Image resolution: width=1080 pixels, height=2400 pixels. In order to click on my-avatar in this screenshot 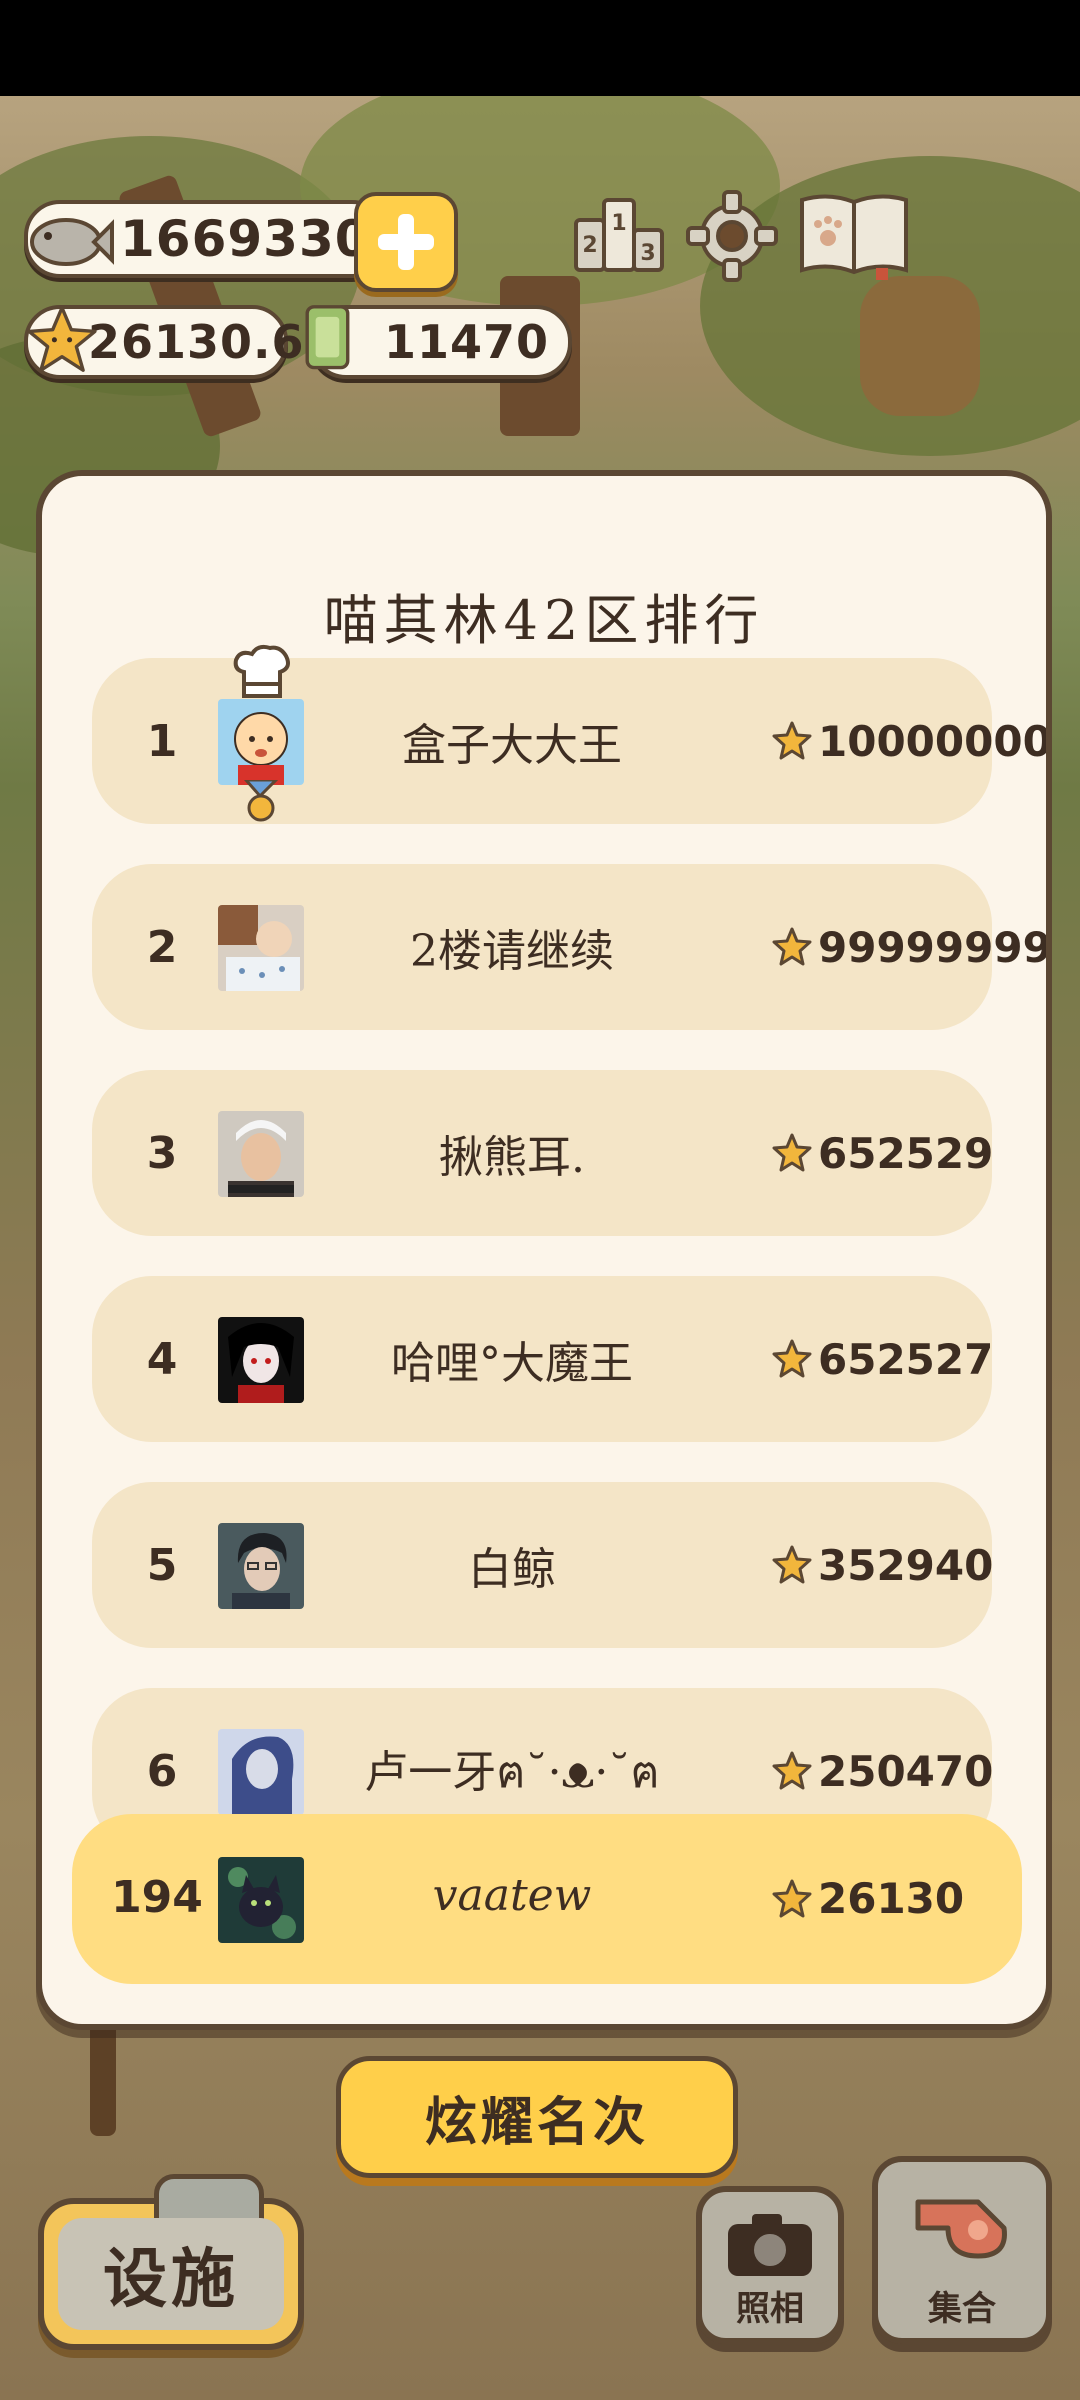, I will do `click(261, 1900)`.